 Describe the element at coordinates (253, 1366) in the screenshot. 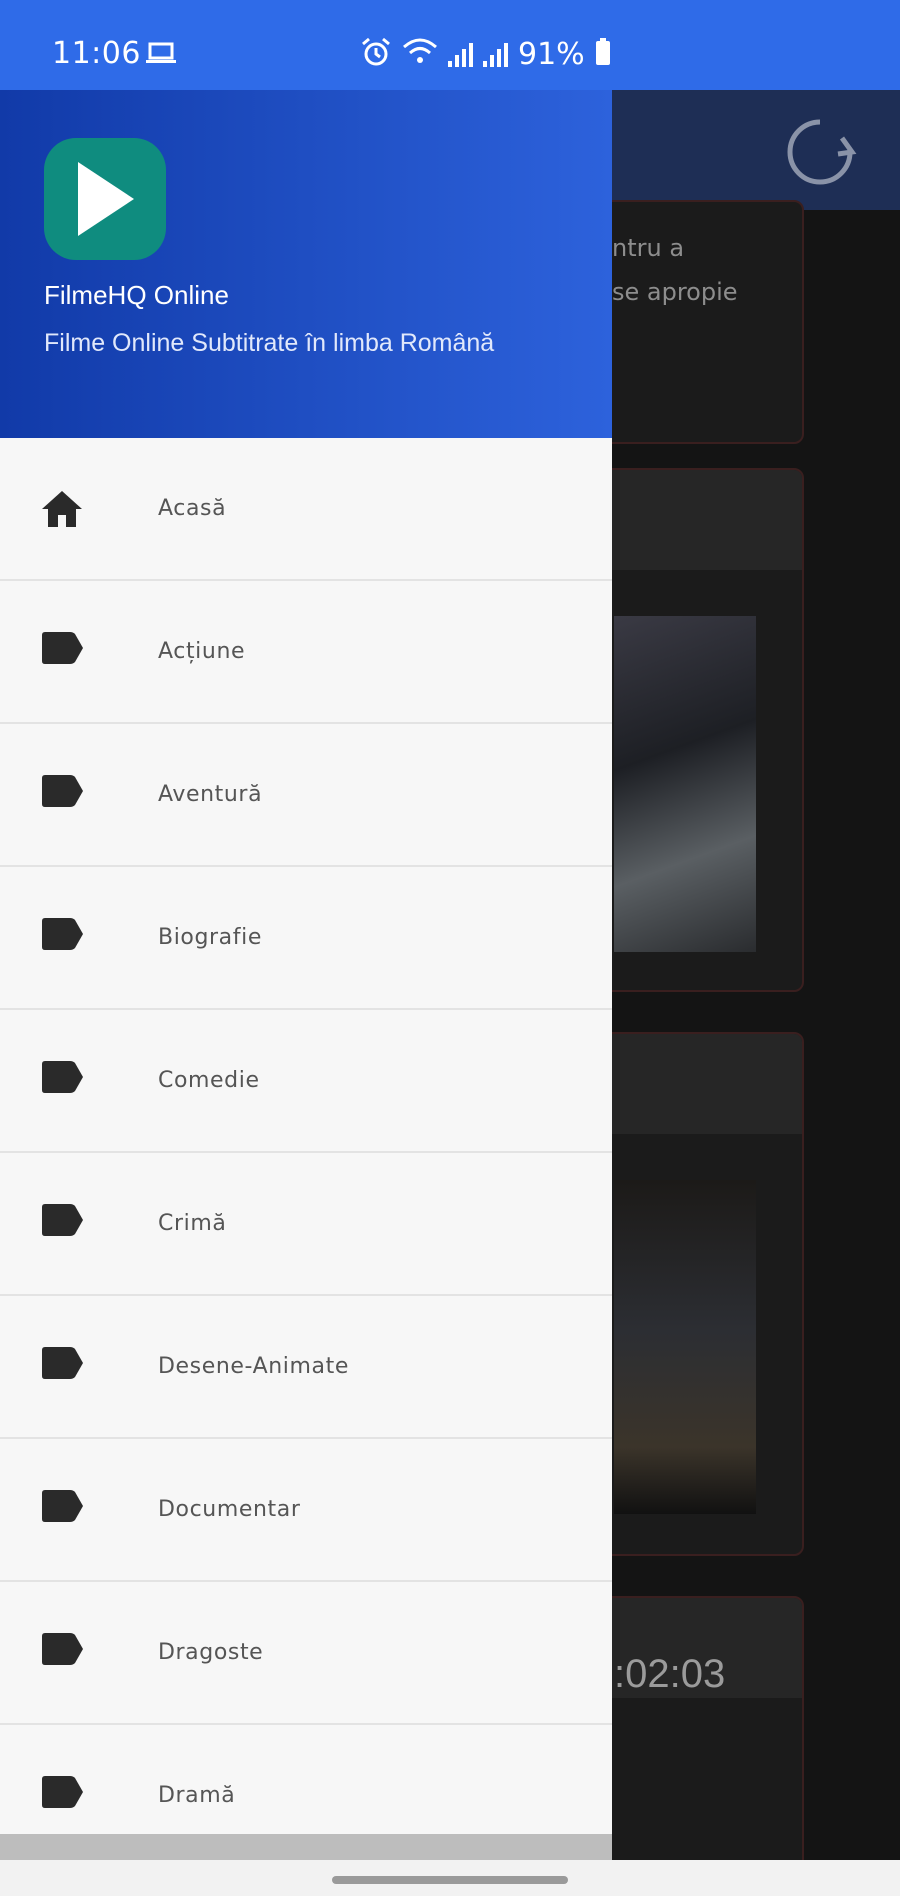

I see `menu-item-label: Desene-Animate` at that location.